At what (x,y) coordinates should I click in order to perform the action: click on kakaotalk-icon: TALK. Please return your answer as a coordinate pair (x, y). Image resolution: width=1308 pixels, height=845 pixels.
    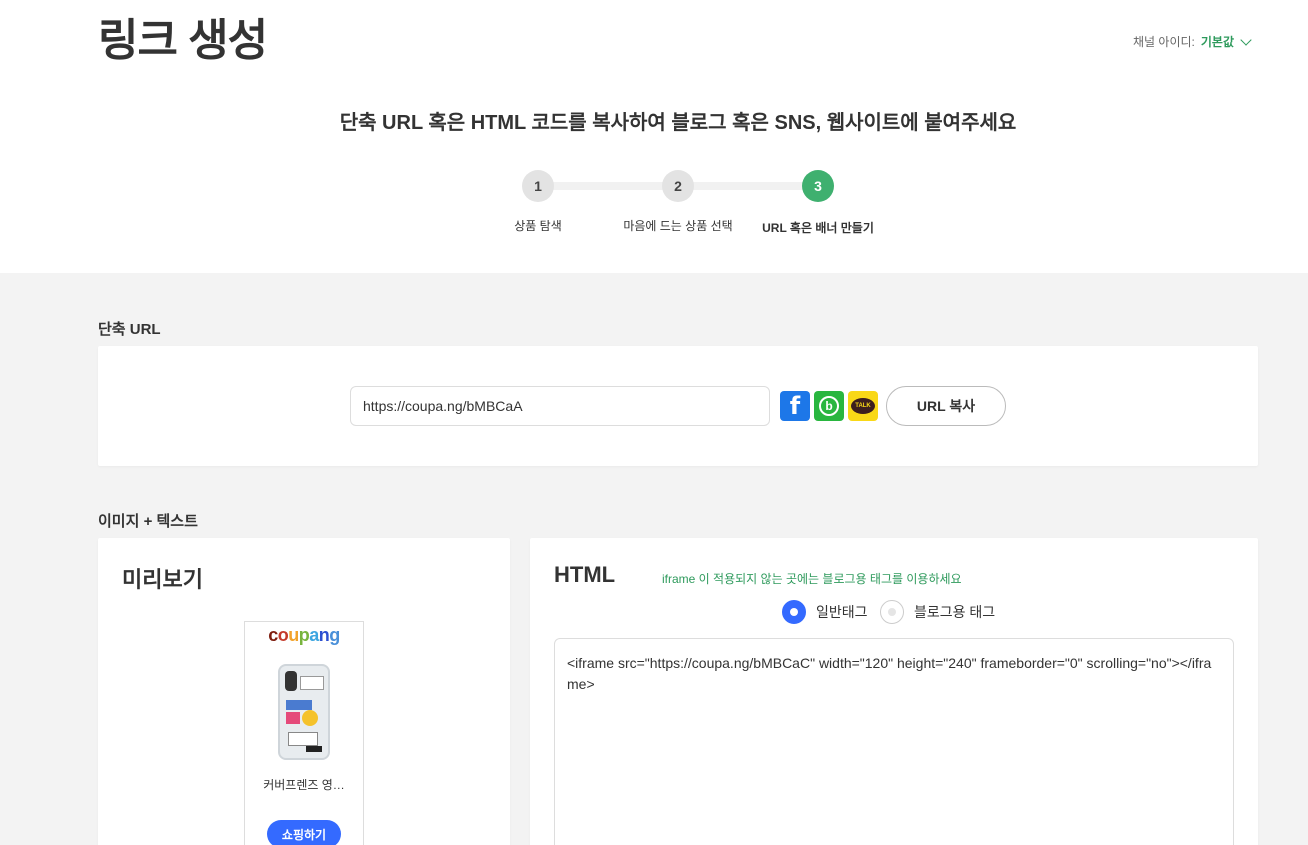
    Looking at the image, I should click on (863, 406).